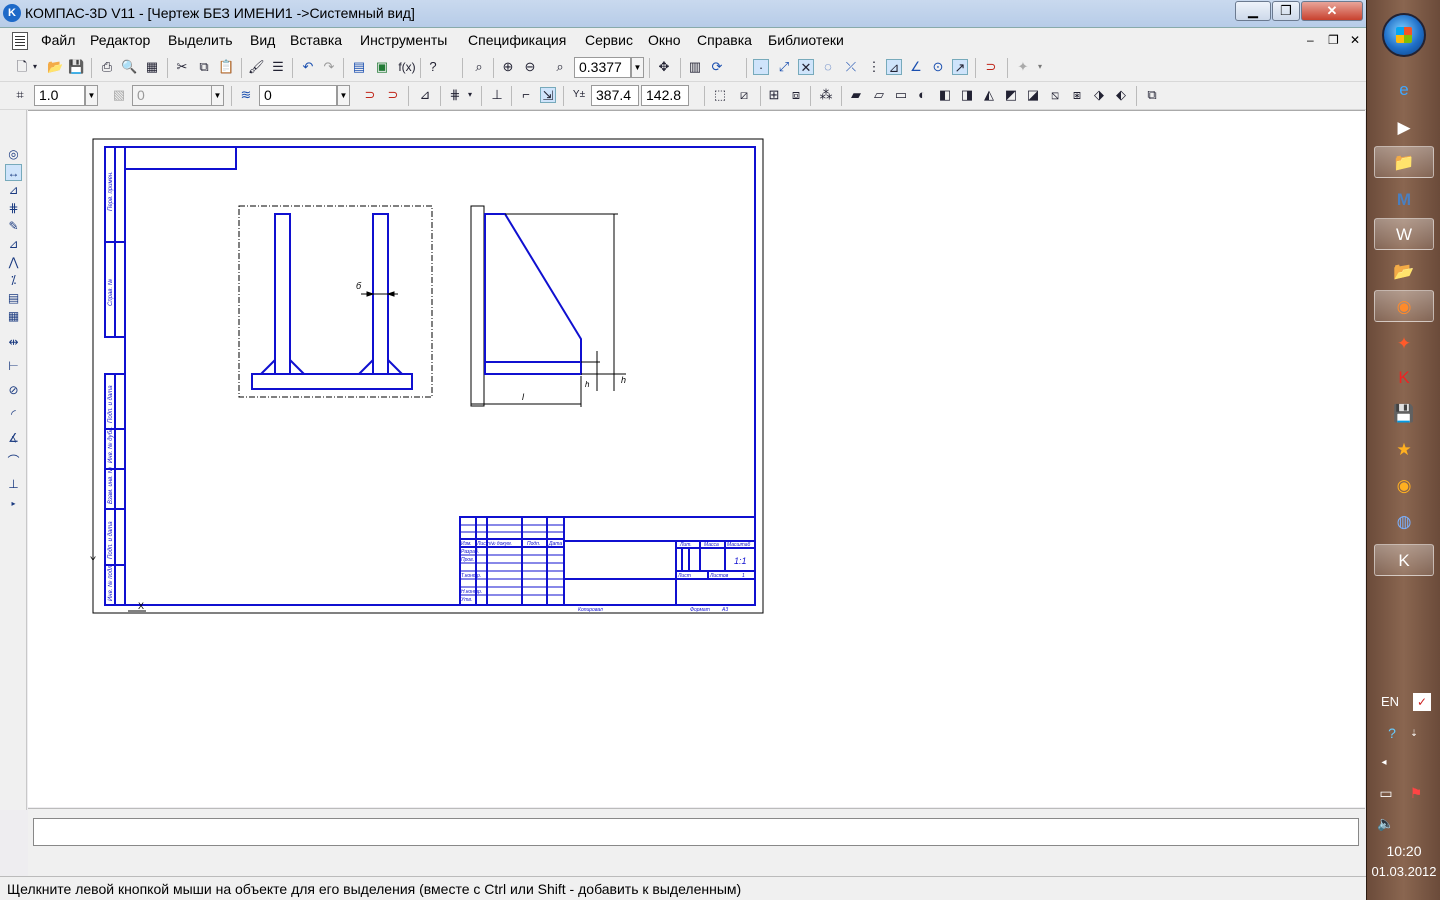  Describe the element at coordinates (796, 95) in the screenshot. I see `view-tool-2-icon: ⧈` at that location.